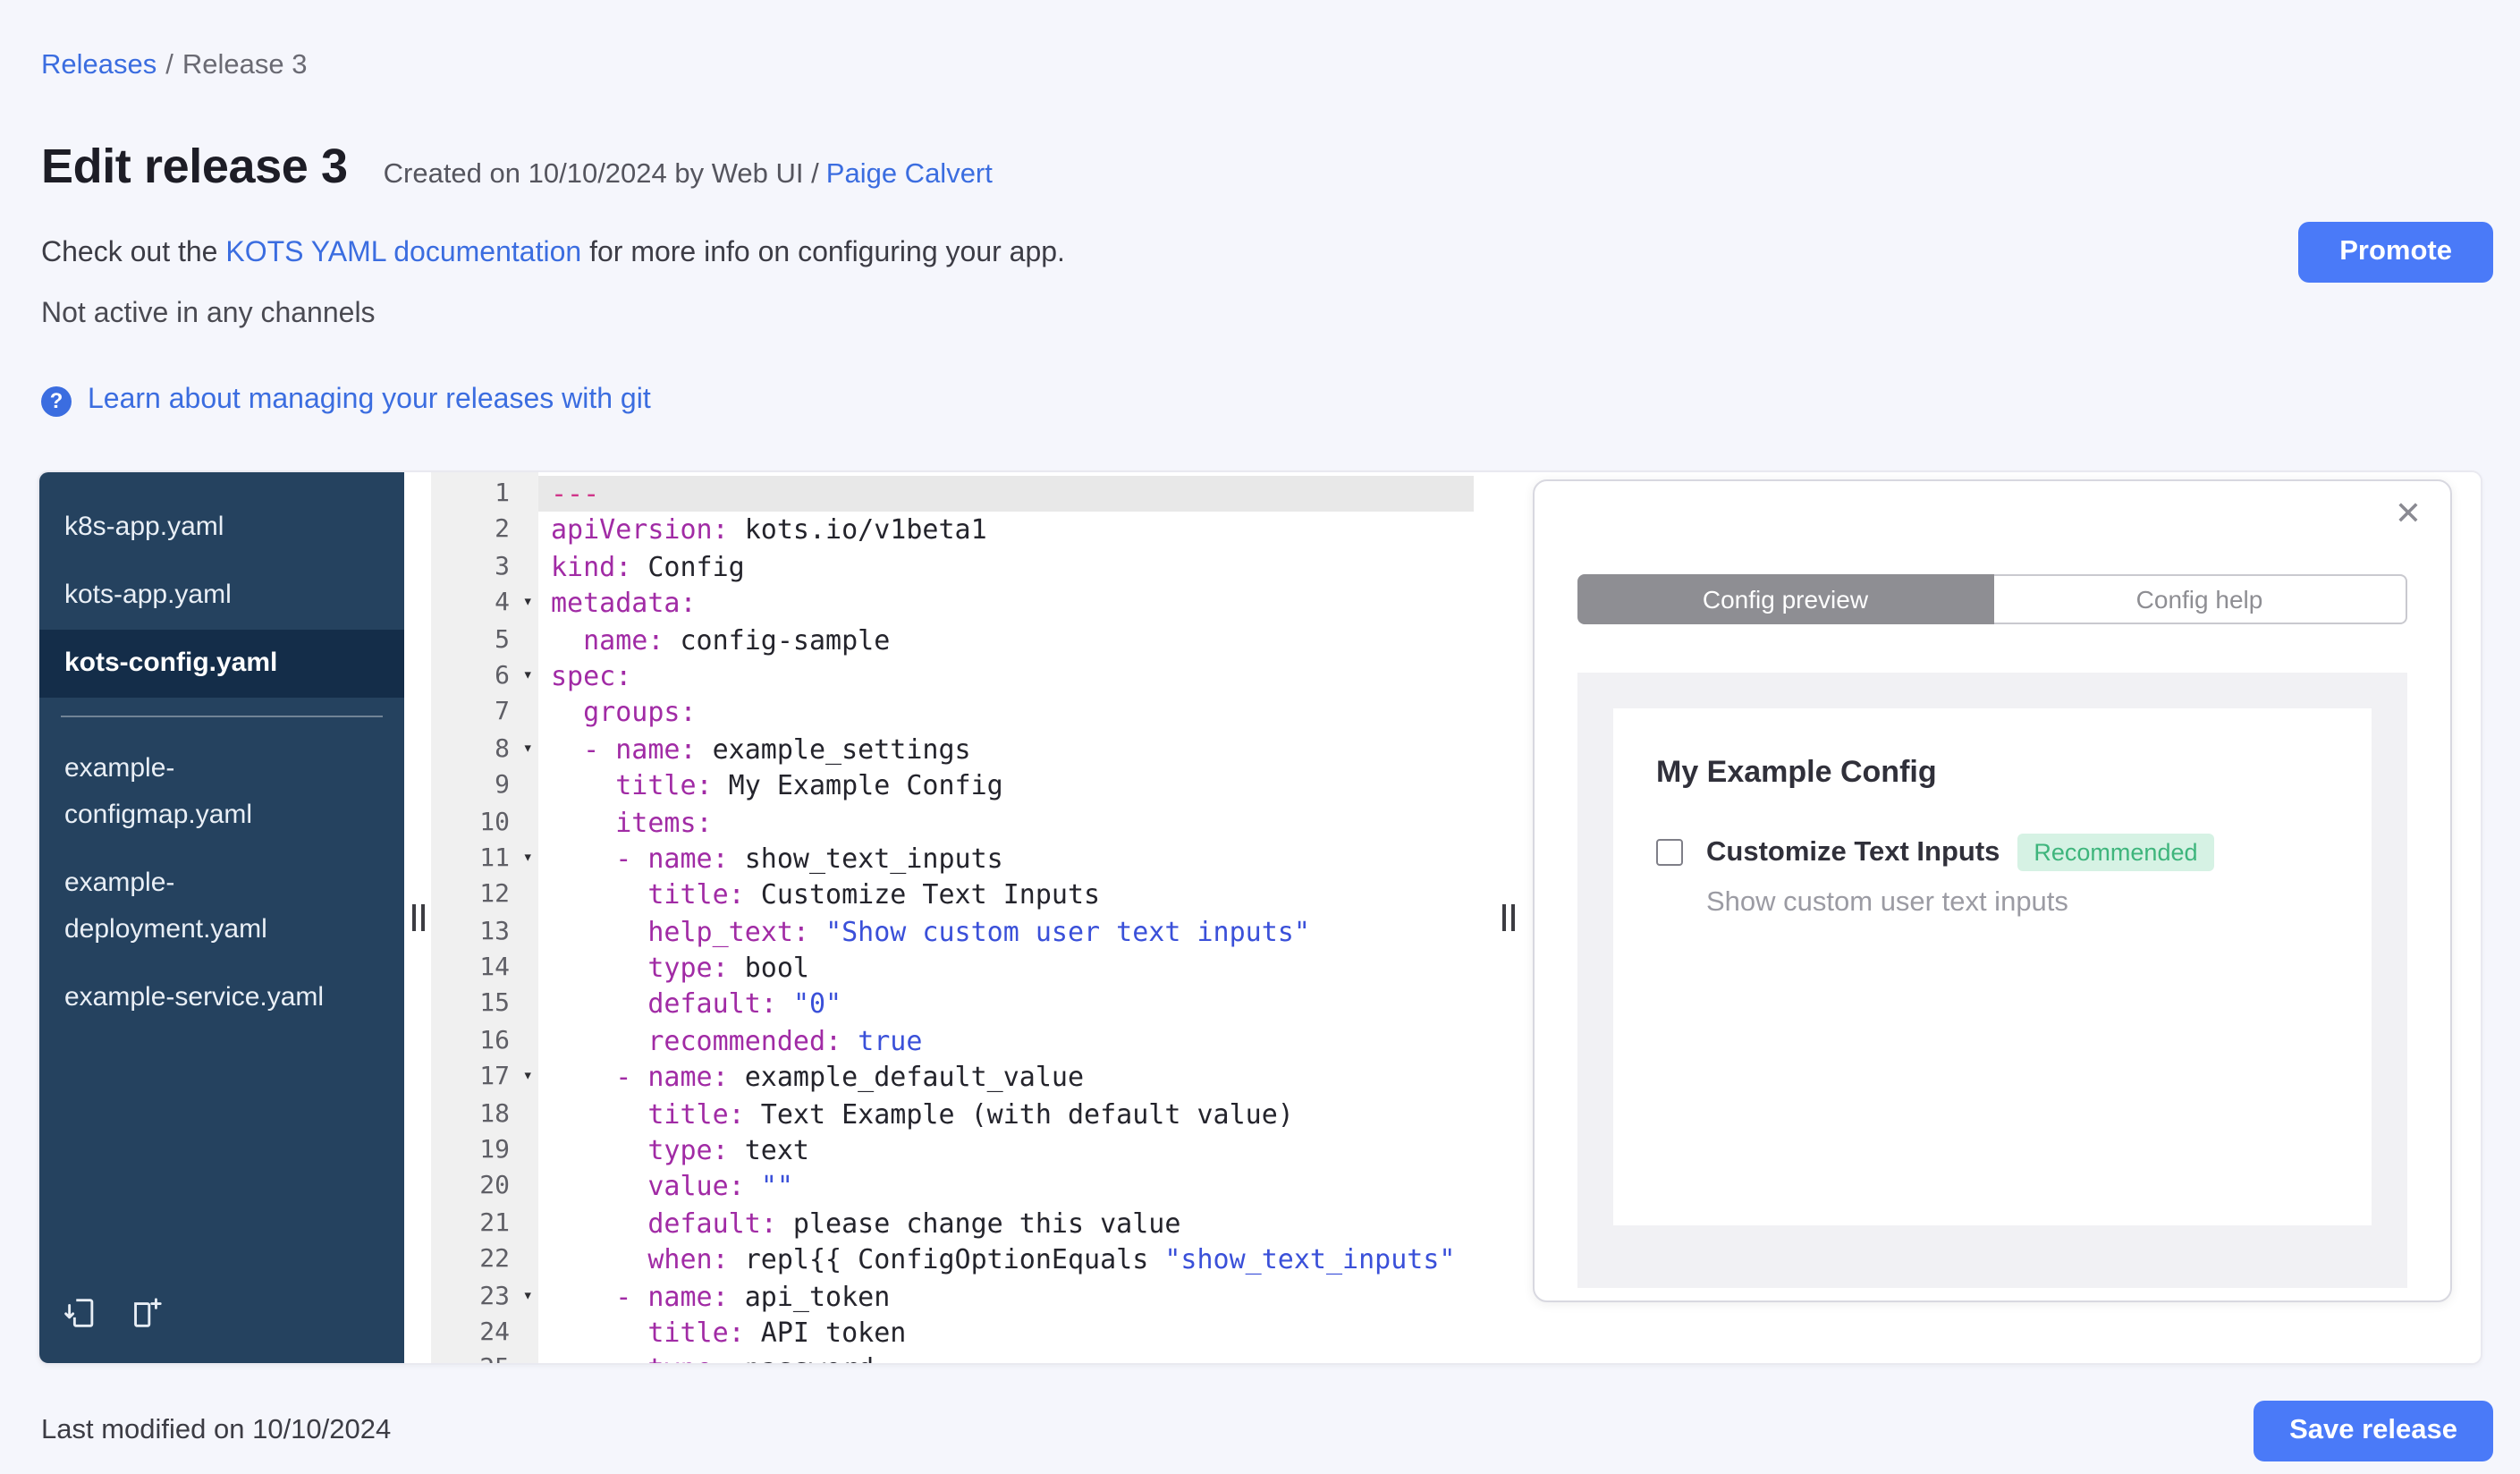 This screenshot has width=2520, height=1474. I want to click on code-line-1: 1 ---, so click(952, 494).